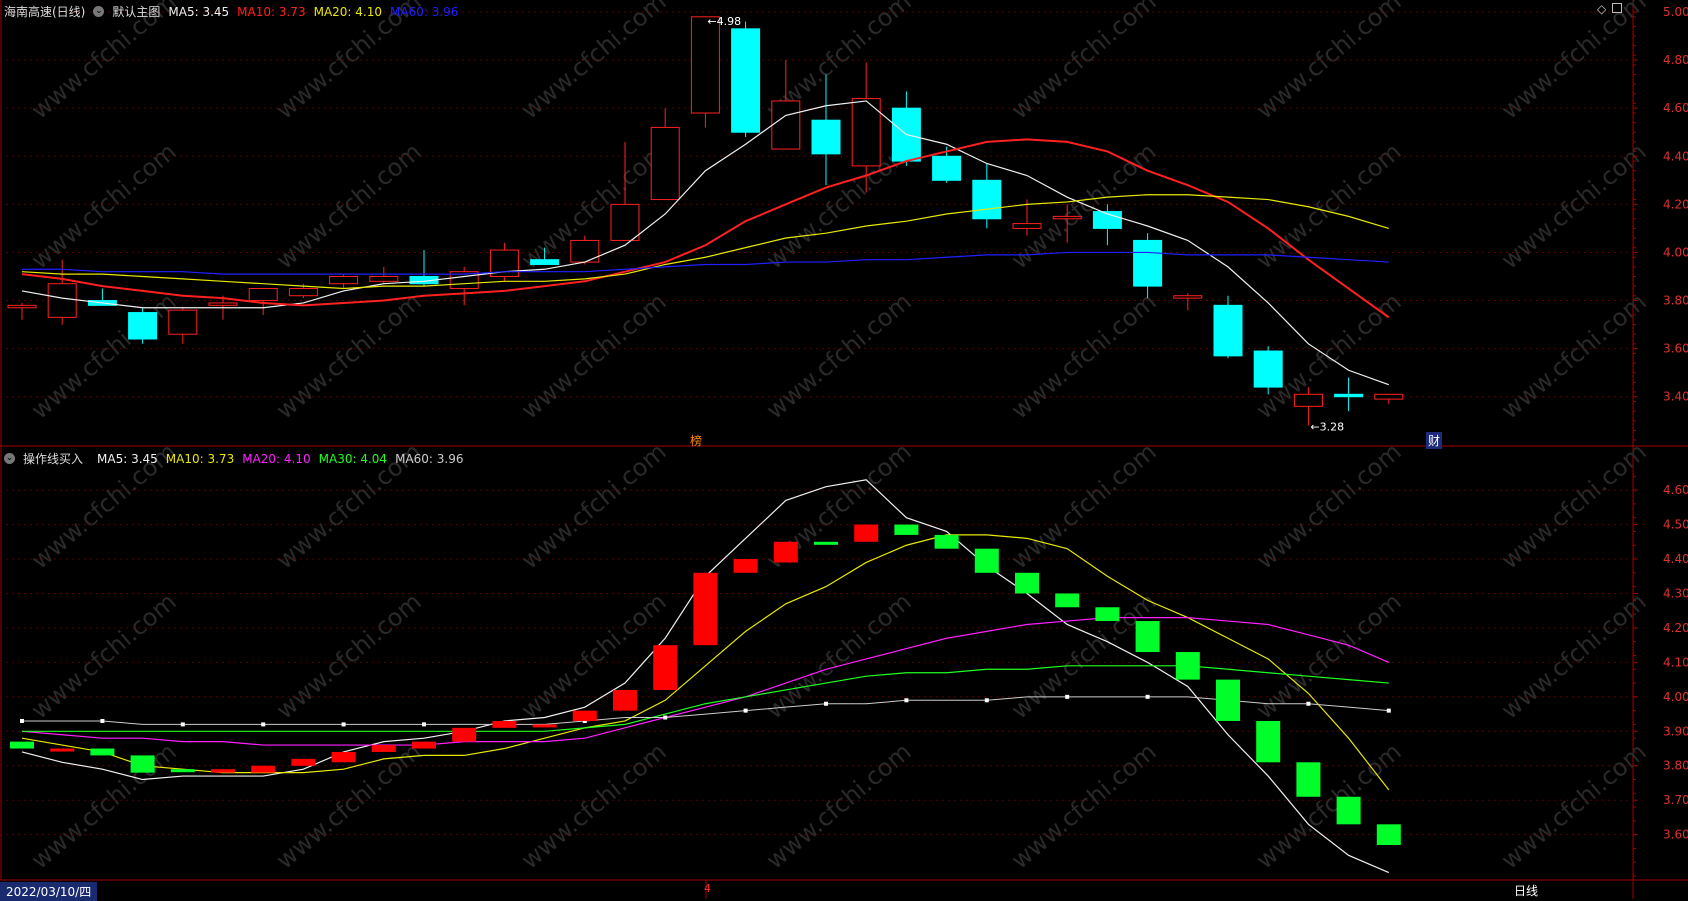 The width and height of the screenshot is (1688, 901). What do you see at coordinates (1675, 593) in the screenshot?
I see `y-tick-label: 4.30` at bounding box center [1675, 593].